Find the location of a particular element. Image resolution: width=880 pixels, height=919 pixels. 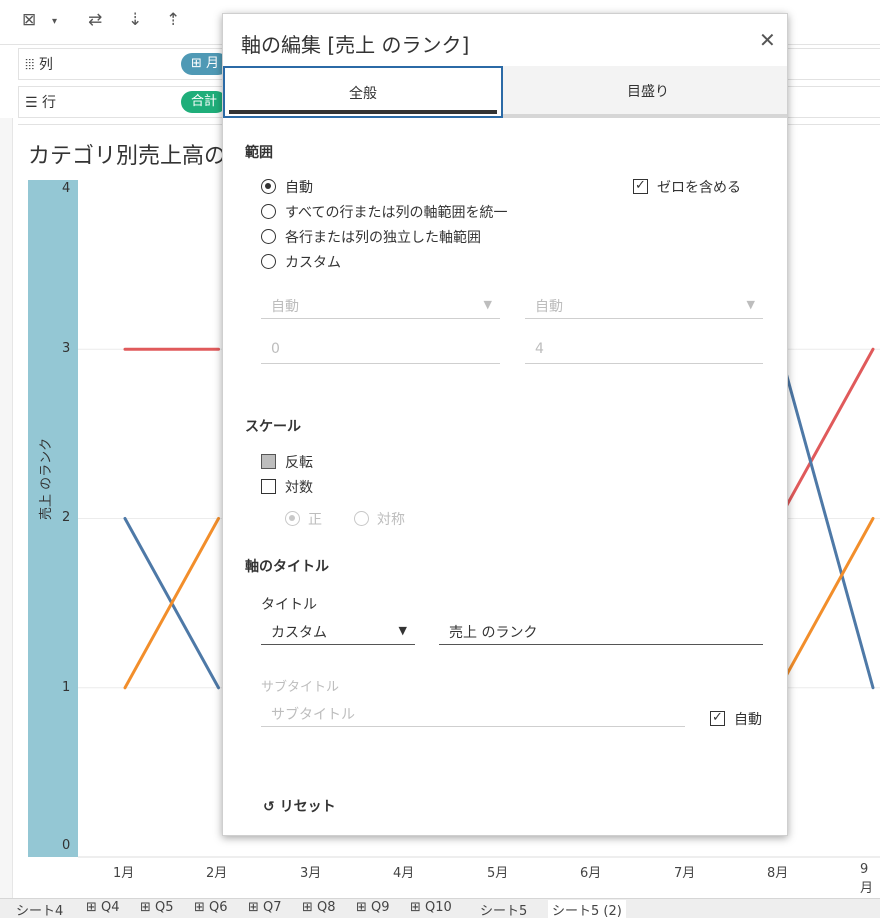

title-mode-value: カスタム is located at coordinates (299, 633).